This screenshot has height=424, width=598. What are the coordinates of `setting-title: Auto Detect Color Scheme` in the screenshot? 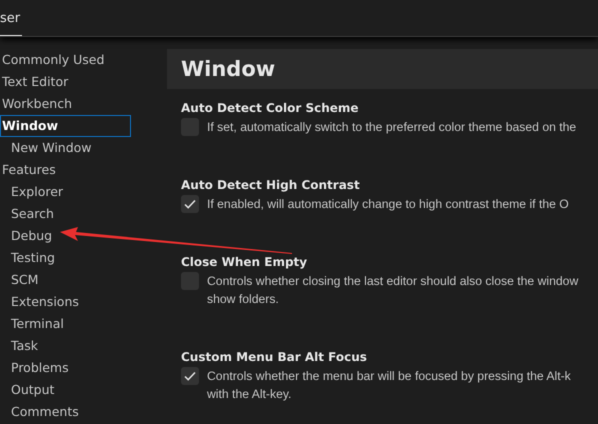 It's located at (270, 108).